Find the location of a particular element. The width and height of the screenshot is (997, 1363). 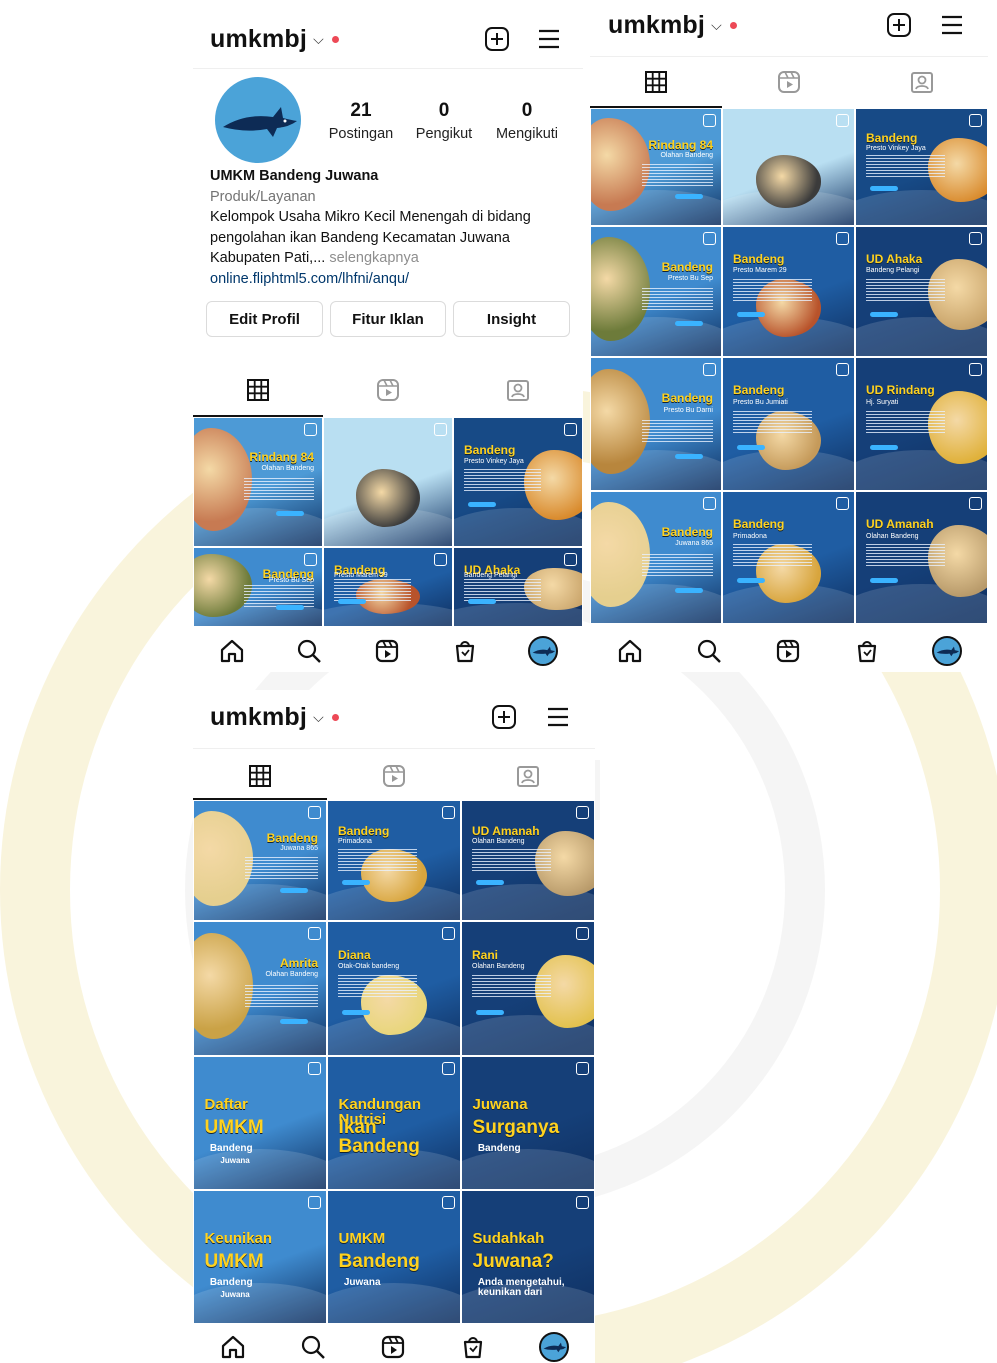

profile-tabs is located at coordinates (789, 82).